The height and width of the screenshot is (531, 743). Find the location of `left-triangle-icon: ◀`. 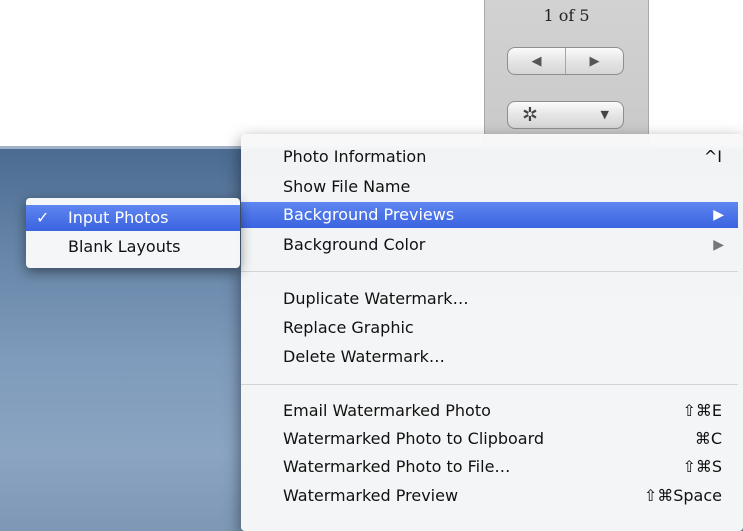

left-triangle-icon: ◀ is located at coordinates (536, 61).